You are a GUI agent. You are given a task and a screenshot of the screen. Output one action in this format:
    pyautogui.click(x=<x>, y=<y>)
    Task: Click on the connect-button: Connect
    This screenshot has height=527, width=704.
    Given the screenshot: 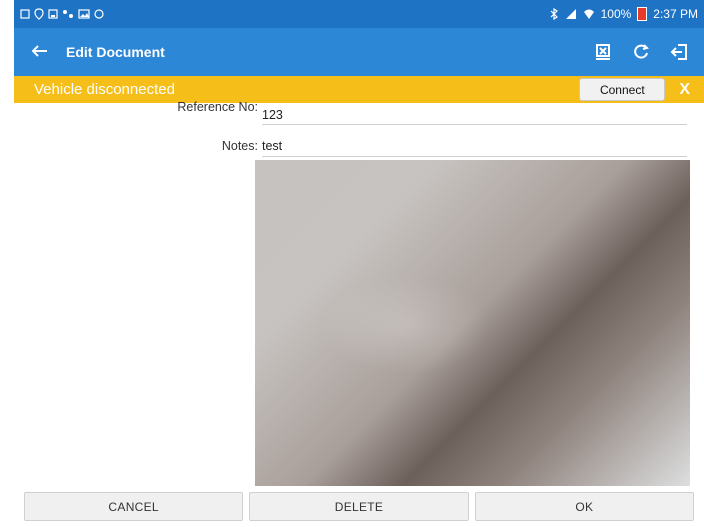 What is the action you would take?
    pyautogui.click(x=622, y=89)
    